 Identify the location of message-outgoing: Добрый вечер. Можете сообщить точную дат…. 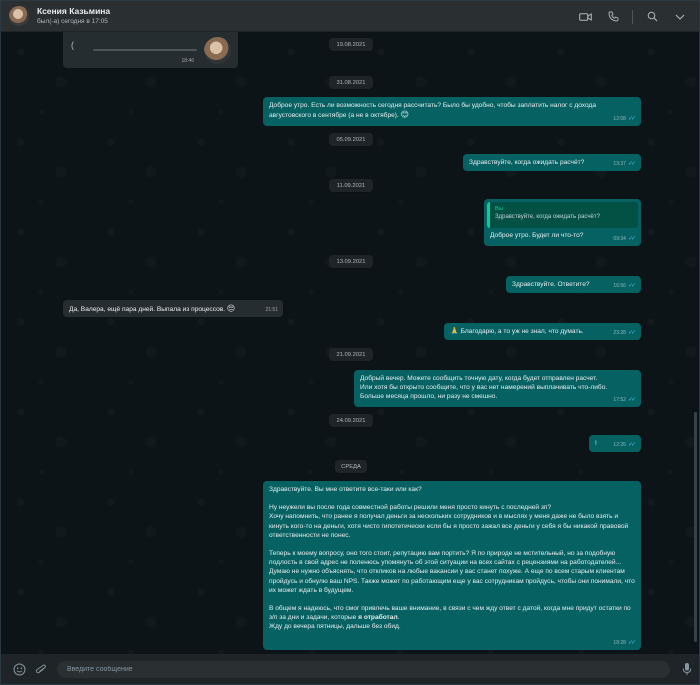
(497, 388).